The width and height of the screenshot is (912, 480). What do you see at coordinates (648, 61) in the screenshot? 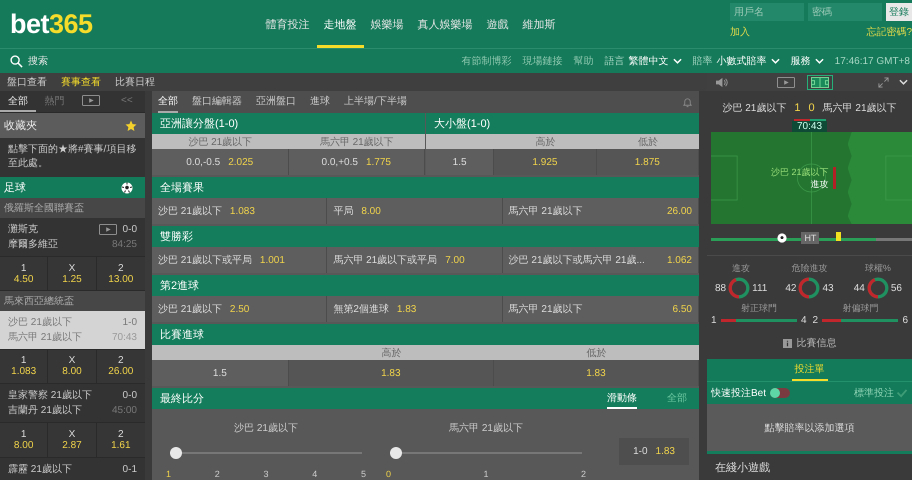
I see `language-dropdown: 繁體中文` at bounding box center [648, 61].